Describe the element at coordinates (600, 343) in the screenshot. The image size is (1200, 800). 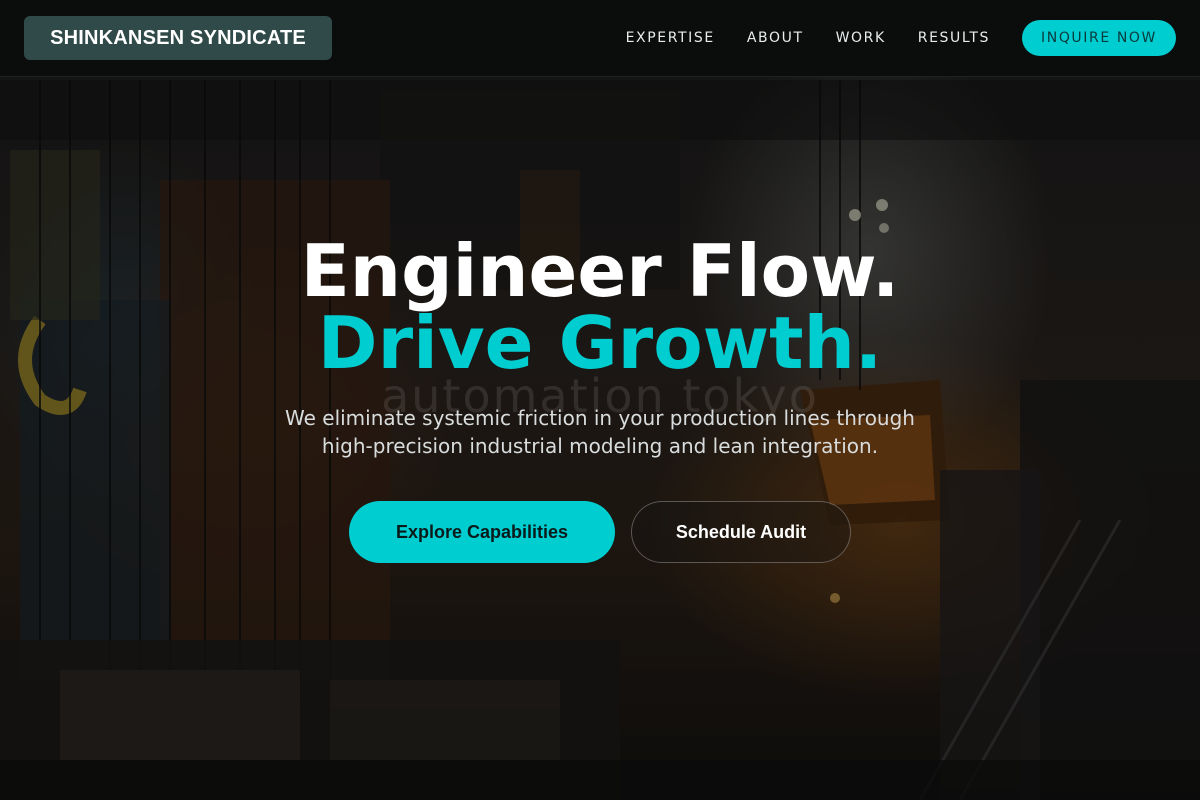
I see `hero-headline-line-2: Drive Growth.` at that location.